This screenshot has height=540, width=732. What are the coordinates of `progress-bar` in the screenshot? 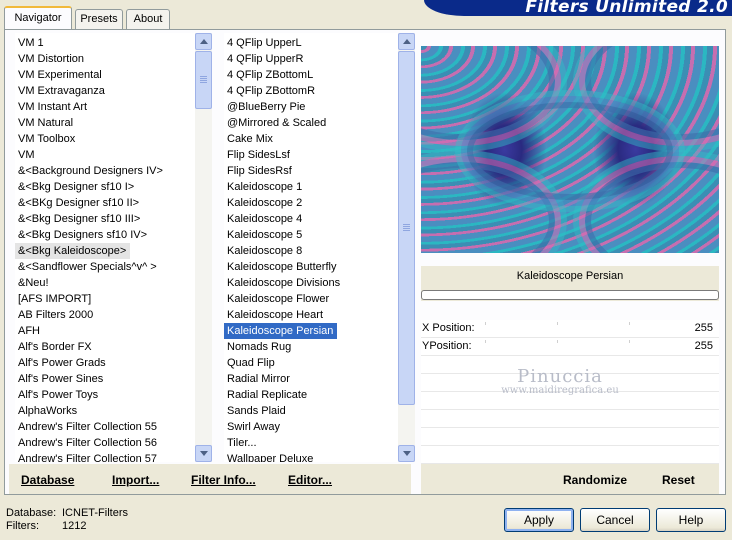 It's located at (570, 295).